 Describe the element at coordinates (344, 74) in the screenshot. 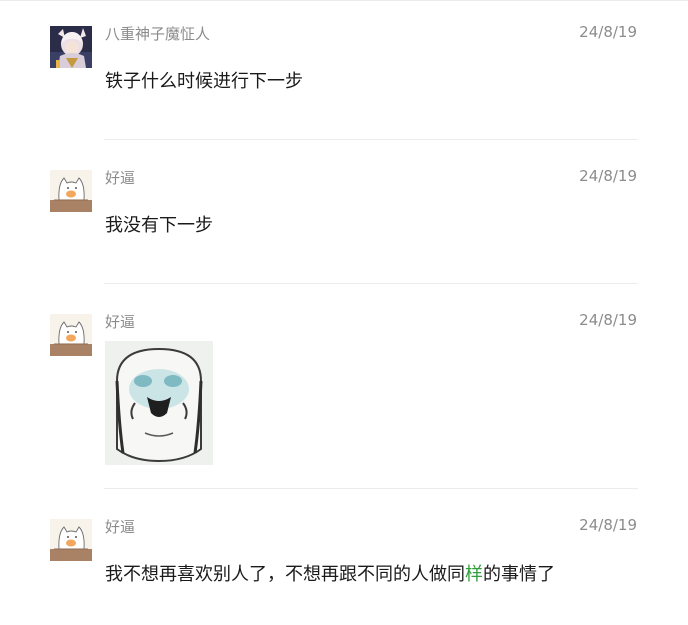

I see `message-item: 八重神子魔怔人 24/8/19 铁子什么时候进行下一步` at that location.